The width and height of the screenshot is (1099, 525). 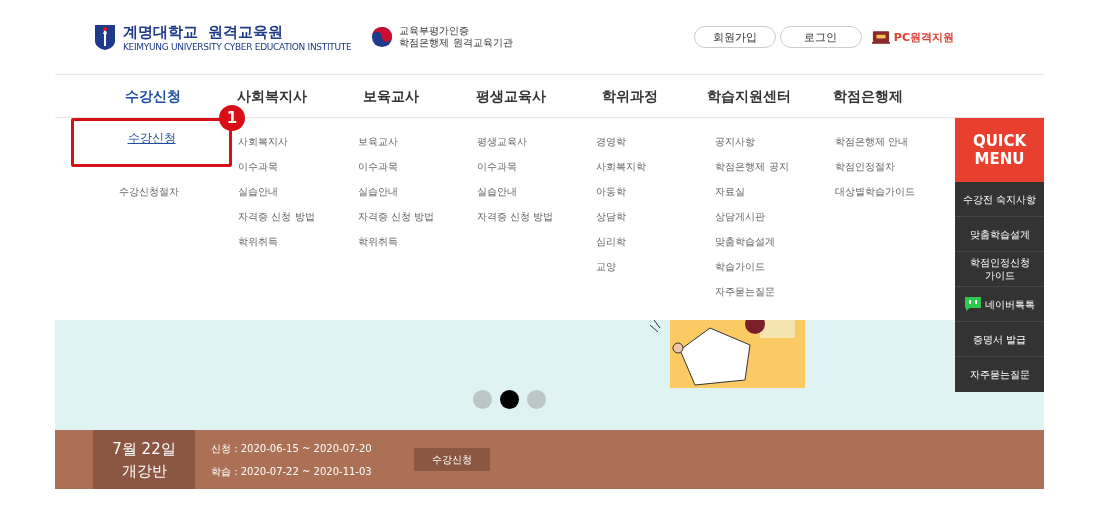 I want to click on submenu-link: 경영학, so click(x=643, y=147).